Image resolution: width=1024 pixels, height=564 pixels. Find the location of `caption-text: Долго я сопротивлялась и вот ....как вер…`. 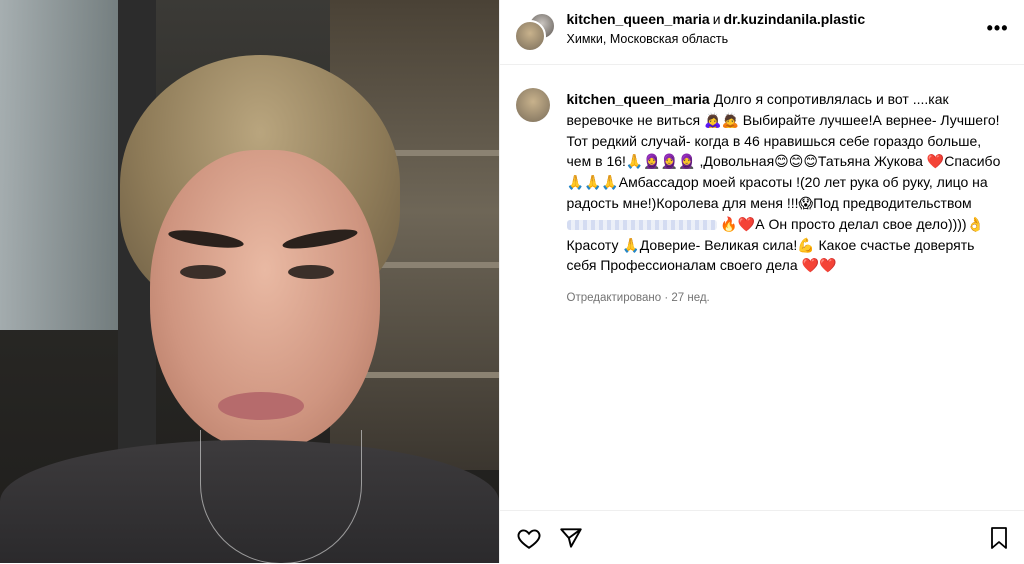

caption-text: Долго я сопротивлялась и вот ....как вер… is located at coordinates (783, 151).